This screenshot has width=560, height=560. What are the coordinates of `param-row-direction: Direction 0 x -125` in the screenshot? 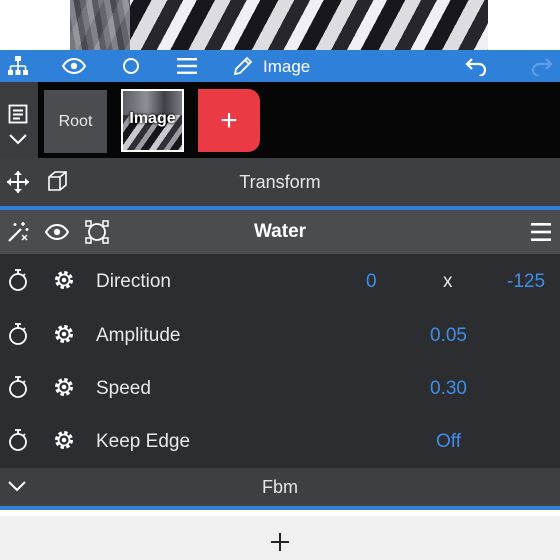 It's located at (280, 280).